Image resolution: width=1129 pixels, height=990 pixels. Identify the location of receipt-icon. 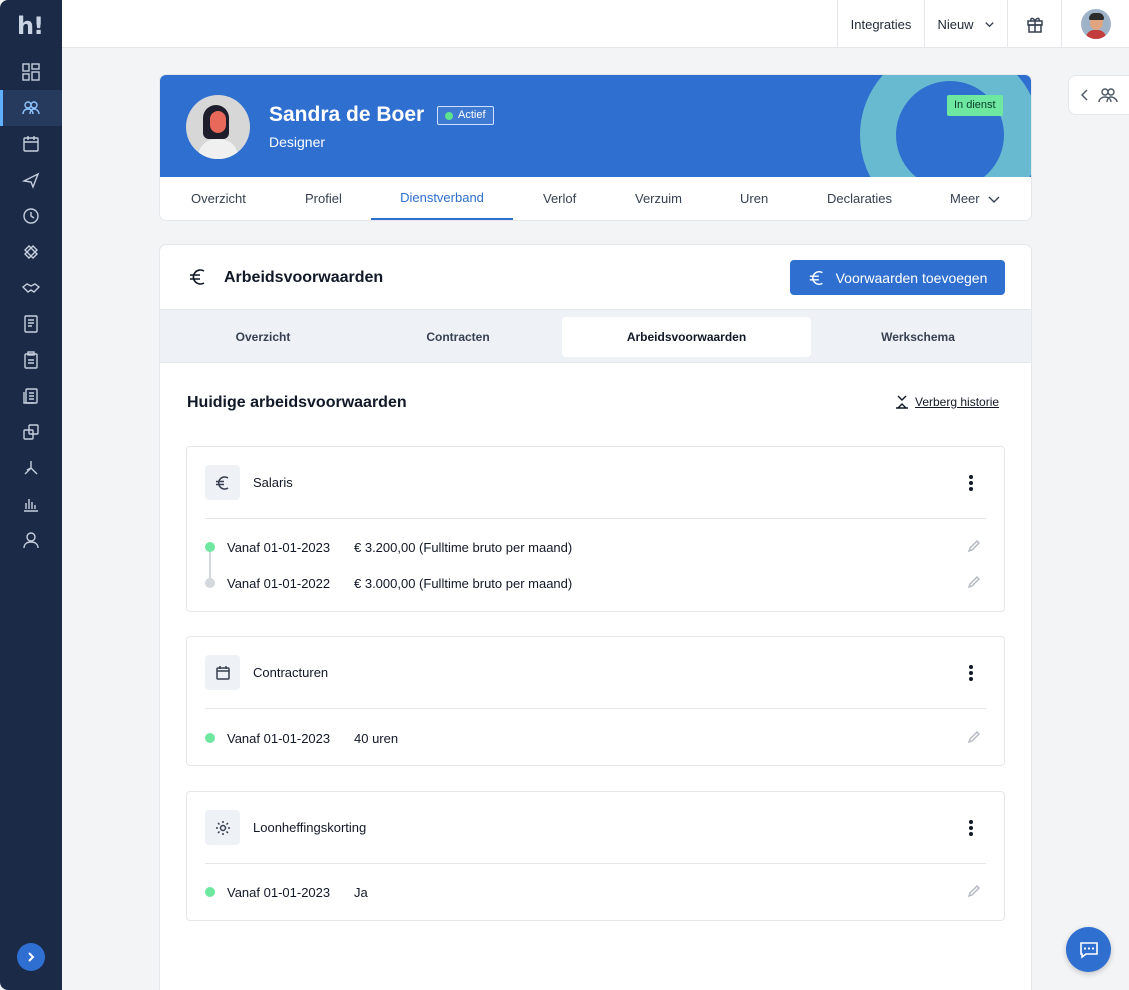
(31, 324).